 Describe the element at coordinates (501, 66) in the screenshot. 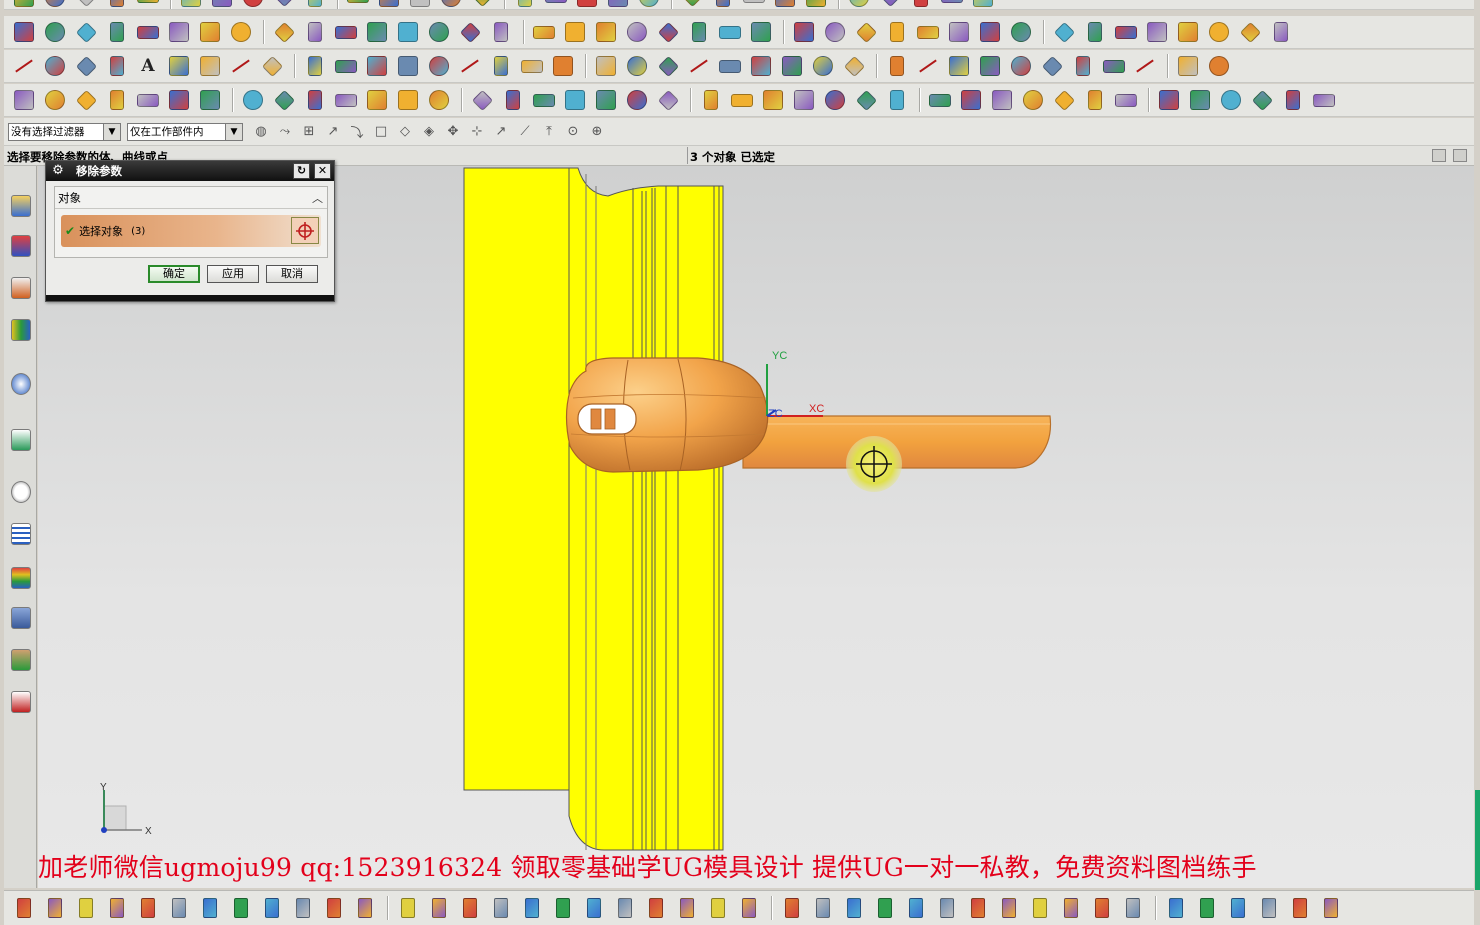

I see `section-curve-button` at that location.